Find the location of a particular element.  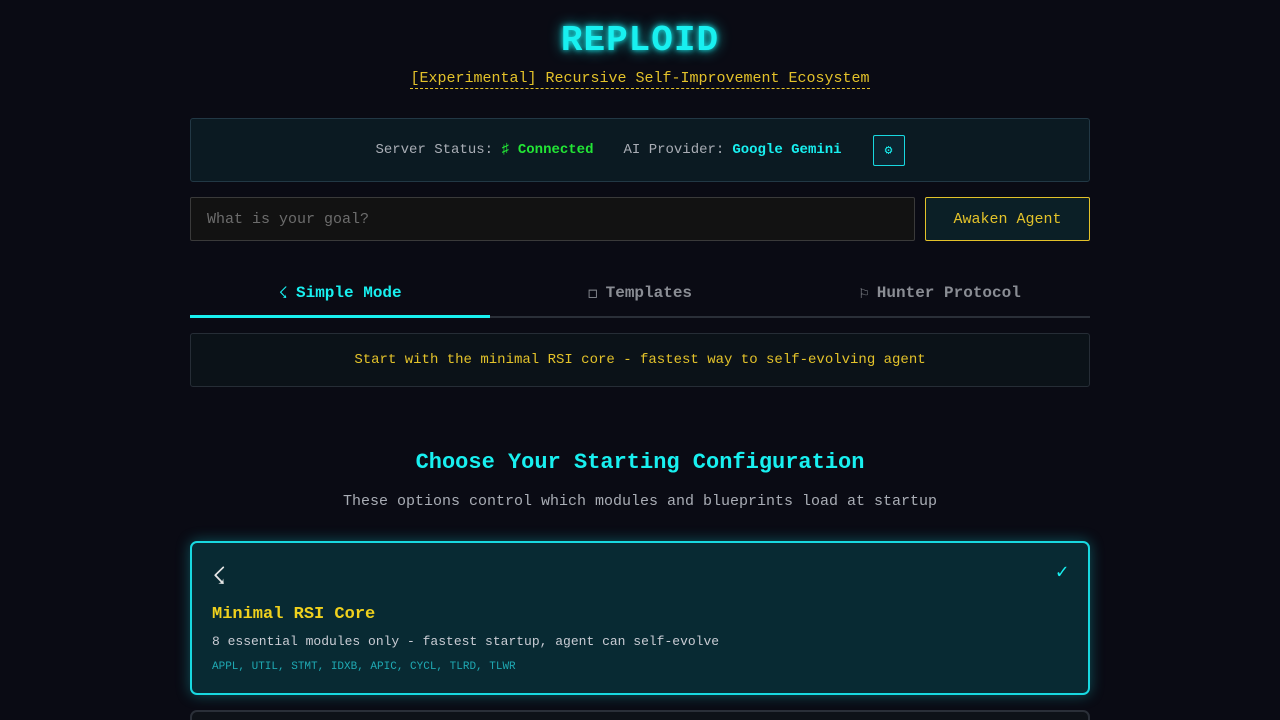

connection-icon: ♯ is located at coordinates (505, 150).